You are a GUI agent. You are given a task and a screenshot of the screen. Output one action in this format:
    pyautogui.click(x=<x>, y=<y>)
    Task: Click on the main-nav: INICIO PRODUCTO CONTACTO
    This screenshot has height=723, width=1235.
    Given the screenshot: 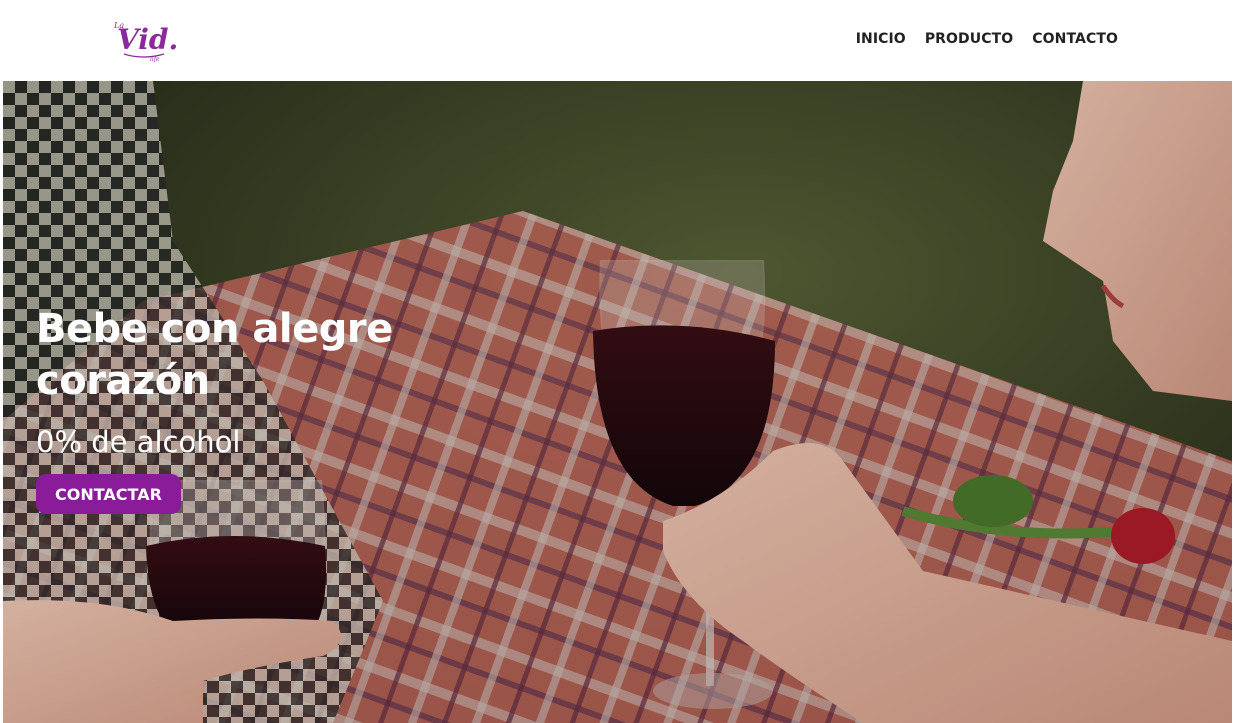 What is the action you would take?
    pyautogui.click(x=987, y=39)
    